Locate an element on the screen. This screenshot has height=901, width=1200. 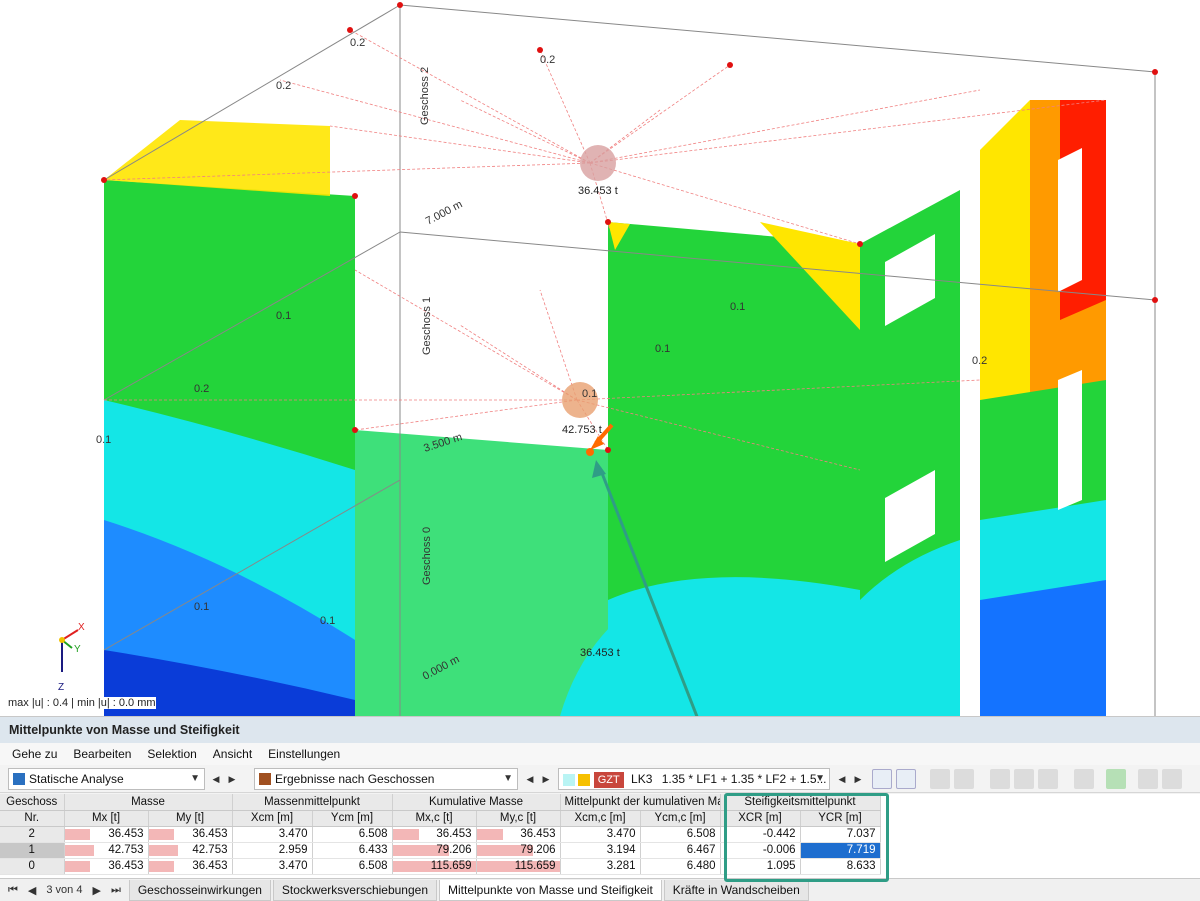
cell-xcm: 2.959 is located at coordinates (272, 850).